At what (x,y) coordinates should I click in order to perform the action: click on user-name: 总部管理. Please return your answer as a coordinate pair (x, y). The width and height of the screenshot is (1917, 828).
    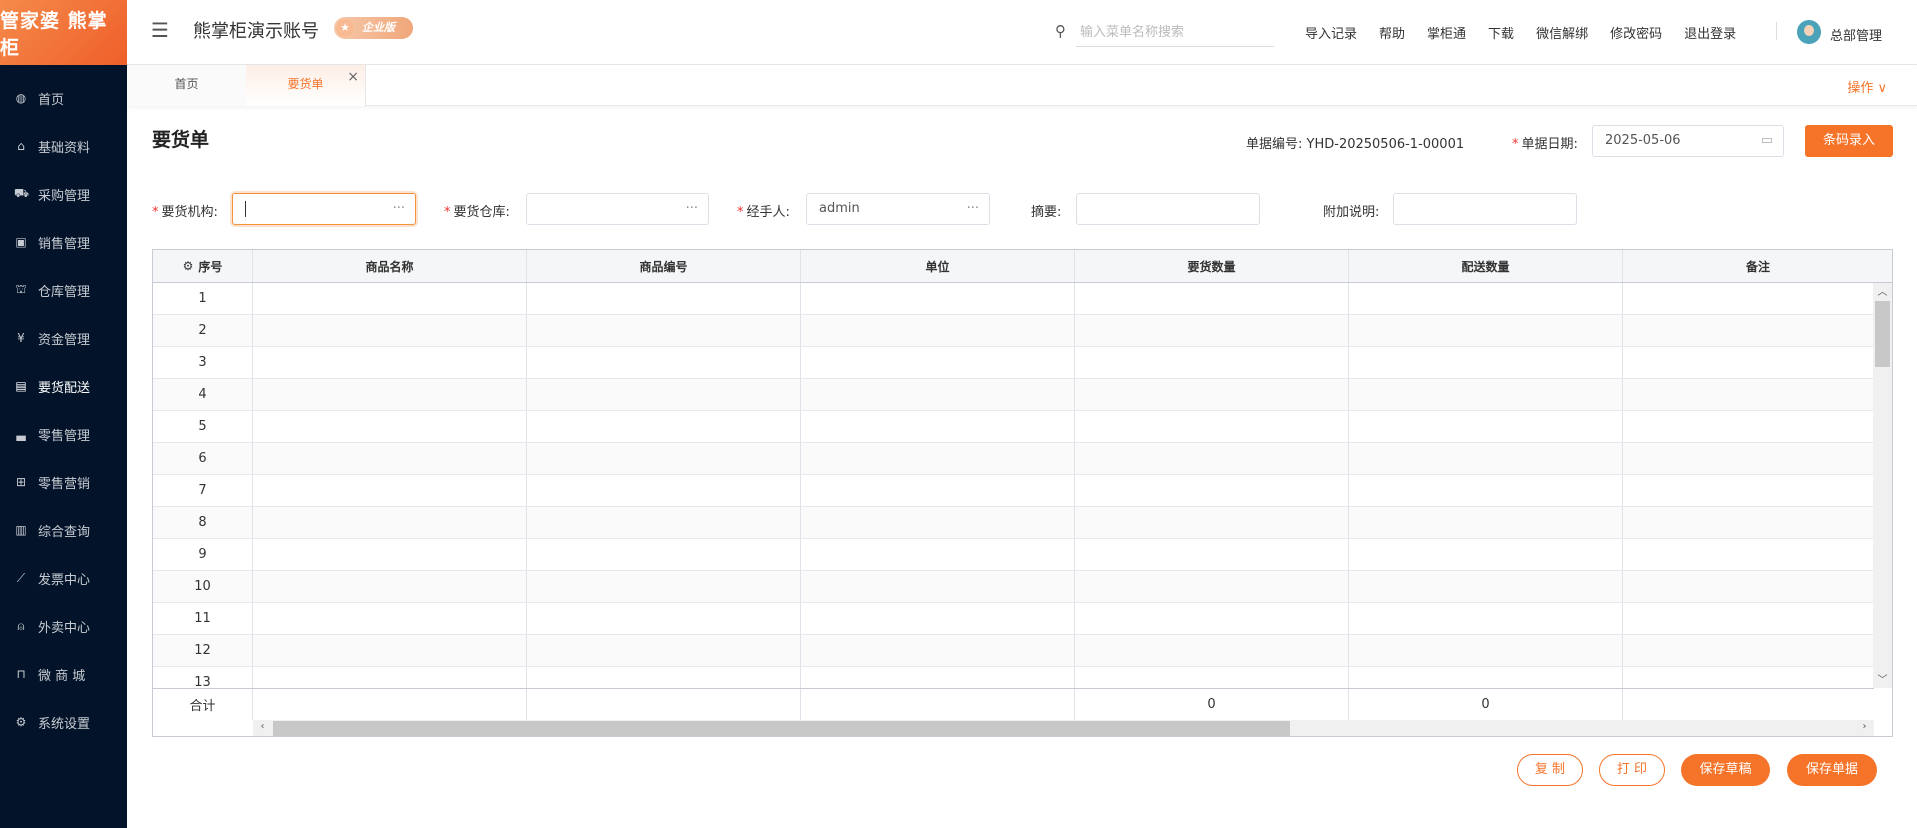
    Looking at the image, I should click on (1856, 34).